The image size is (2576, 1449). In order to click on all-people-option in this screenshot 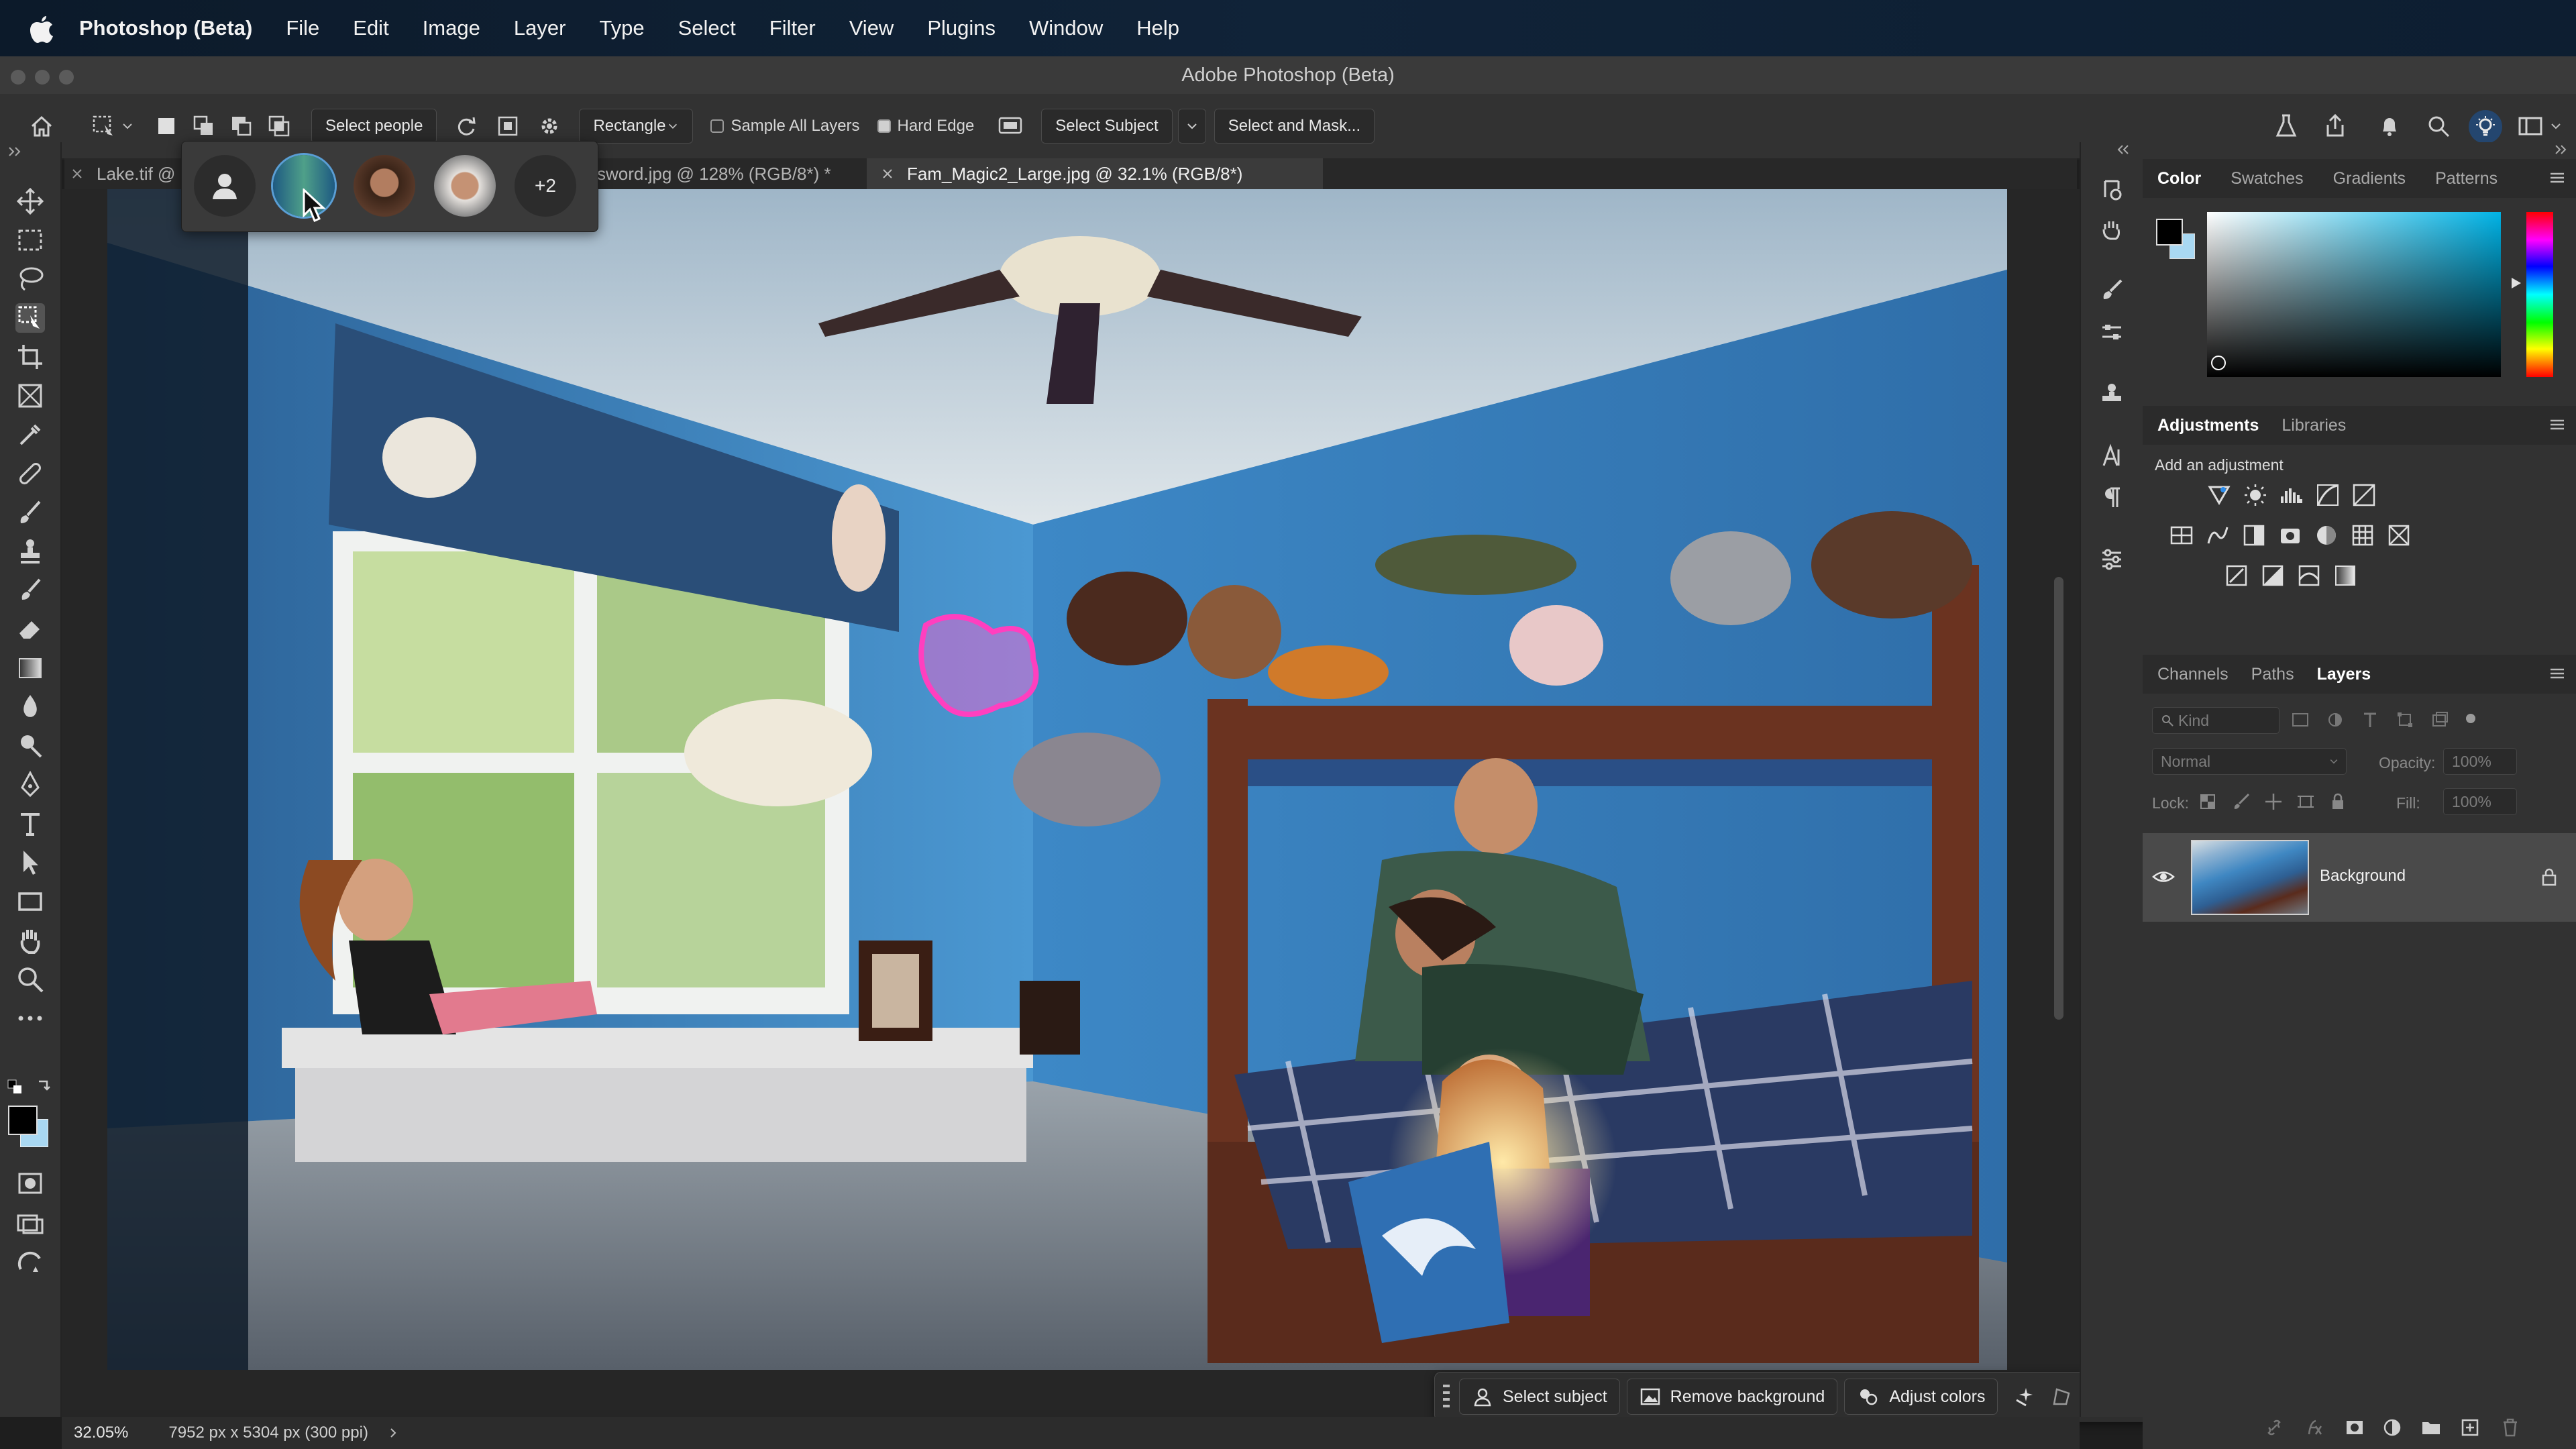, I will do `click(225, 186)`.